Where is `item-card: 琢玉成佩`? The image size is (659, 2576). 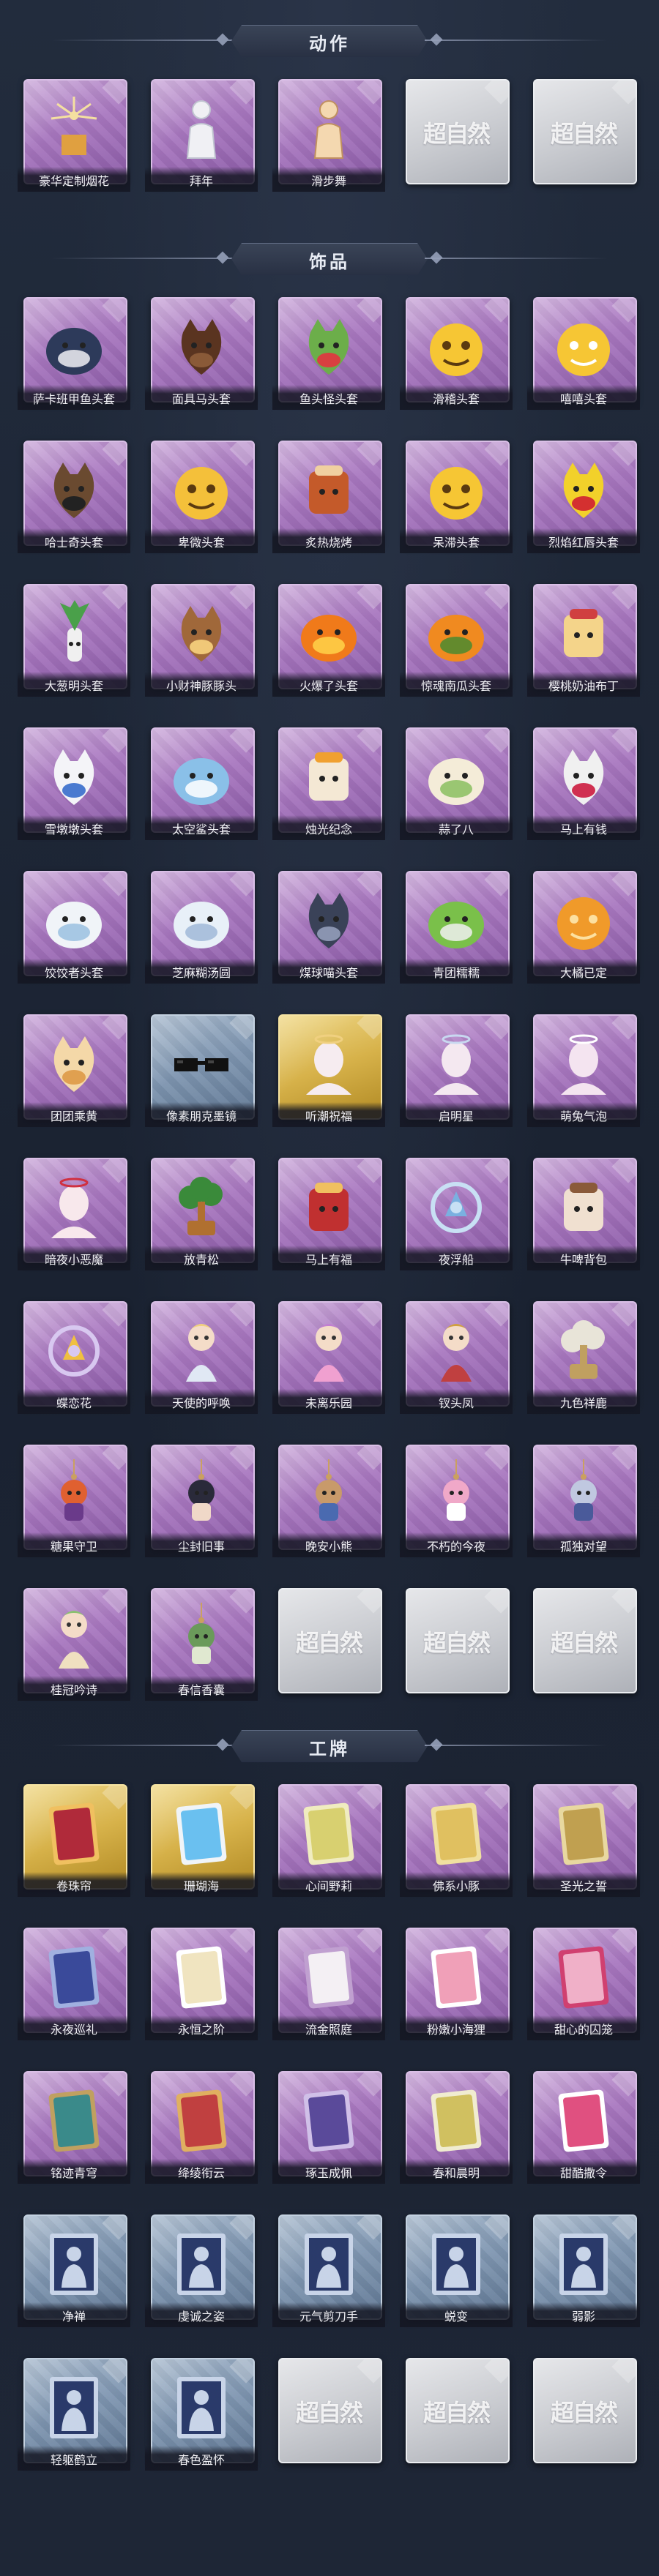 item-card: 琢玉成佩 is located at coordinates (328, 2129).